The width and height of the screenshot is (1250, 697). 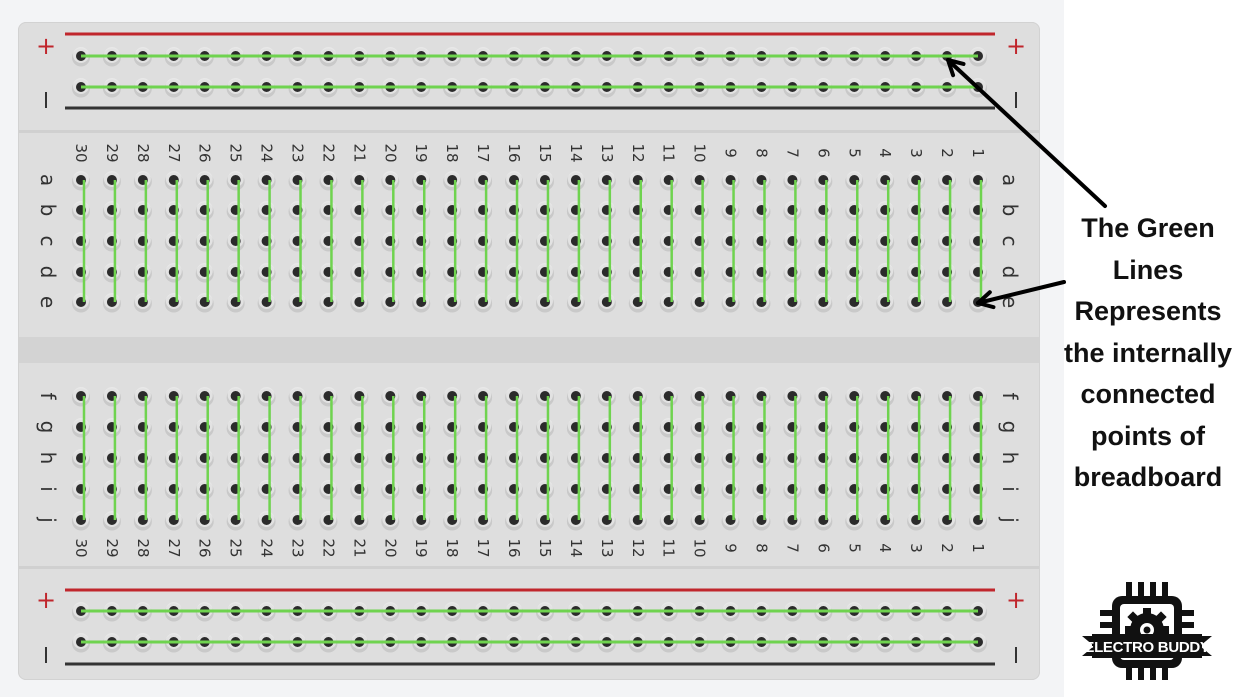 I want to click on annotation-line: The Green, so click(x=1148, y=228).